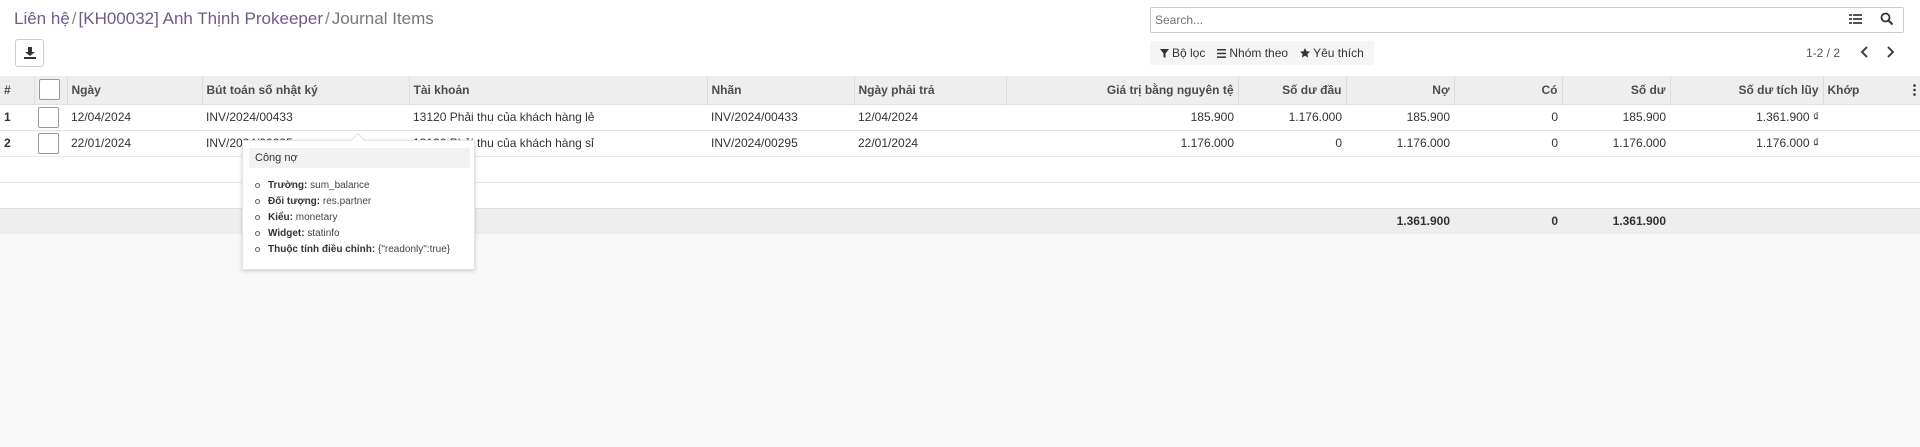 This screenshot has height=447, width=1920. Describe the element at coordinates (1639, 221) in the screenshot. I see `footer-total-balance: 1.361.900` at that location.